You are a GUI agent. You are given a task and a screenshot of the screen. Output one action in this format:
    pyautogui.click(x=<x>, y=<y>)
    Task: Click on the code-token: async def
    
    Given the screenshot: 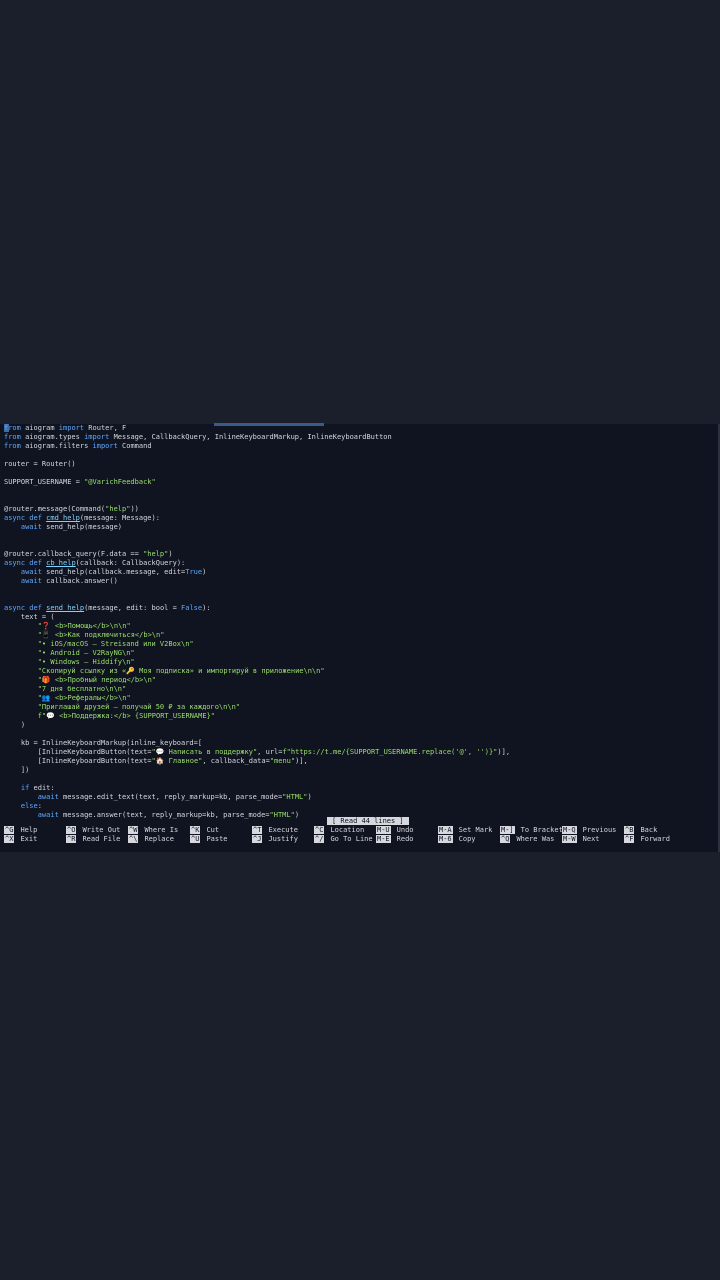 What is the action you would take?
    pyautogui.click(x=25, y=518)
    